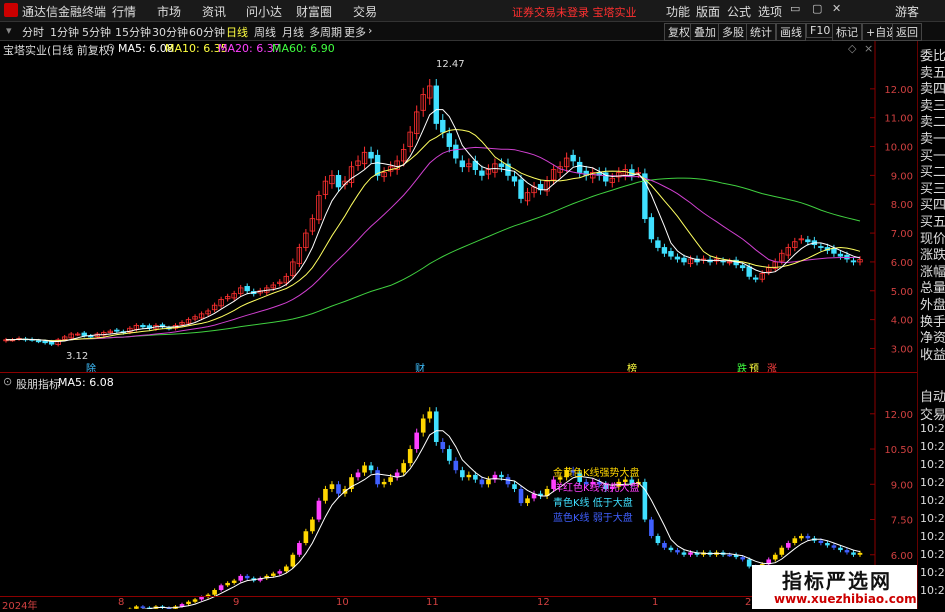 This screenshot has width=945, height=612. What do you see at coordinates (748, 602) in the screenshot?
I see `date-label-feb: 2` at bounding box center [748, 602].